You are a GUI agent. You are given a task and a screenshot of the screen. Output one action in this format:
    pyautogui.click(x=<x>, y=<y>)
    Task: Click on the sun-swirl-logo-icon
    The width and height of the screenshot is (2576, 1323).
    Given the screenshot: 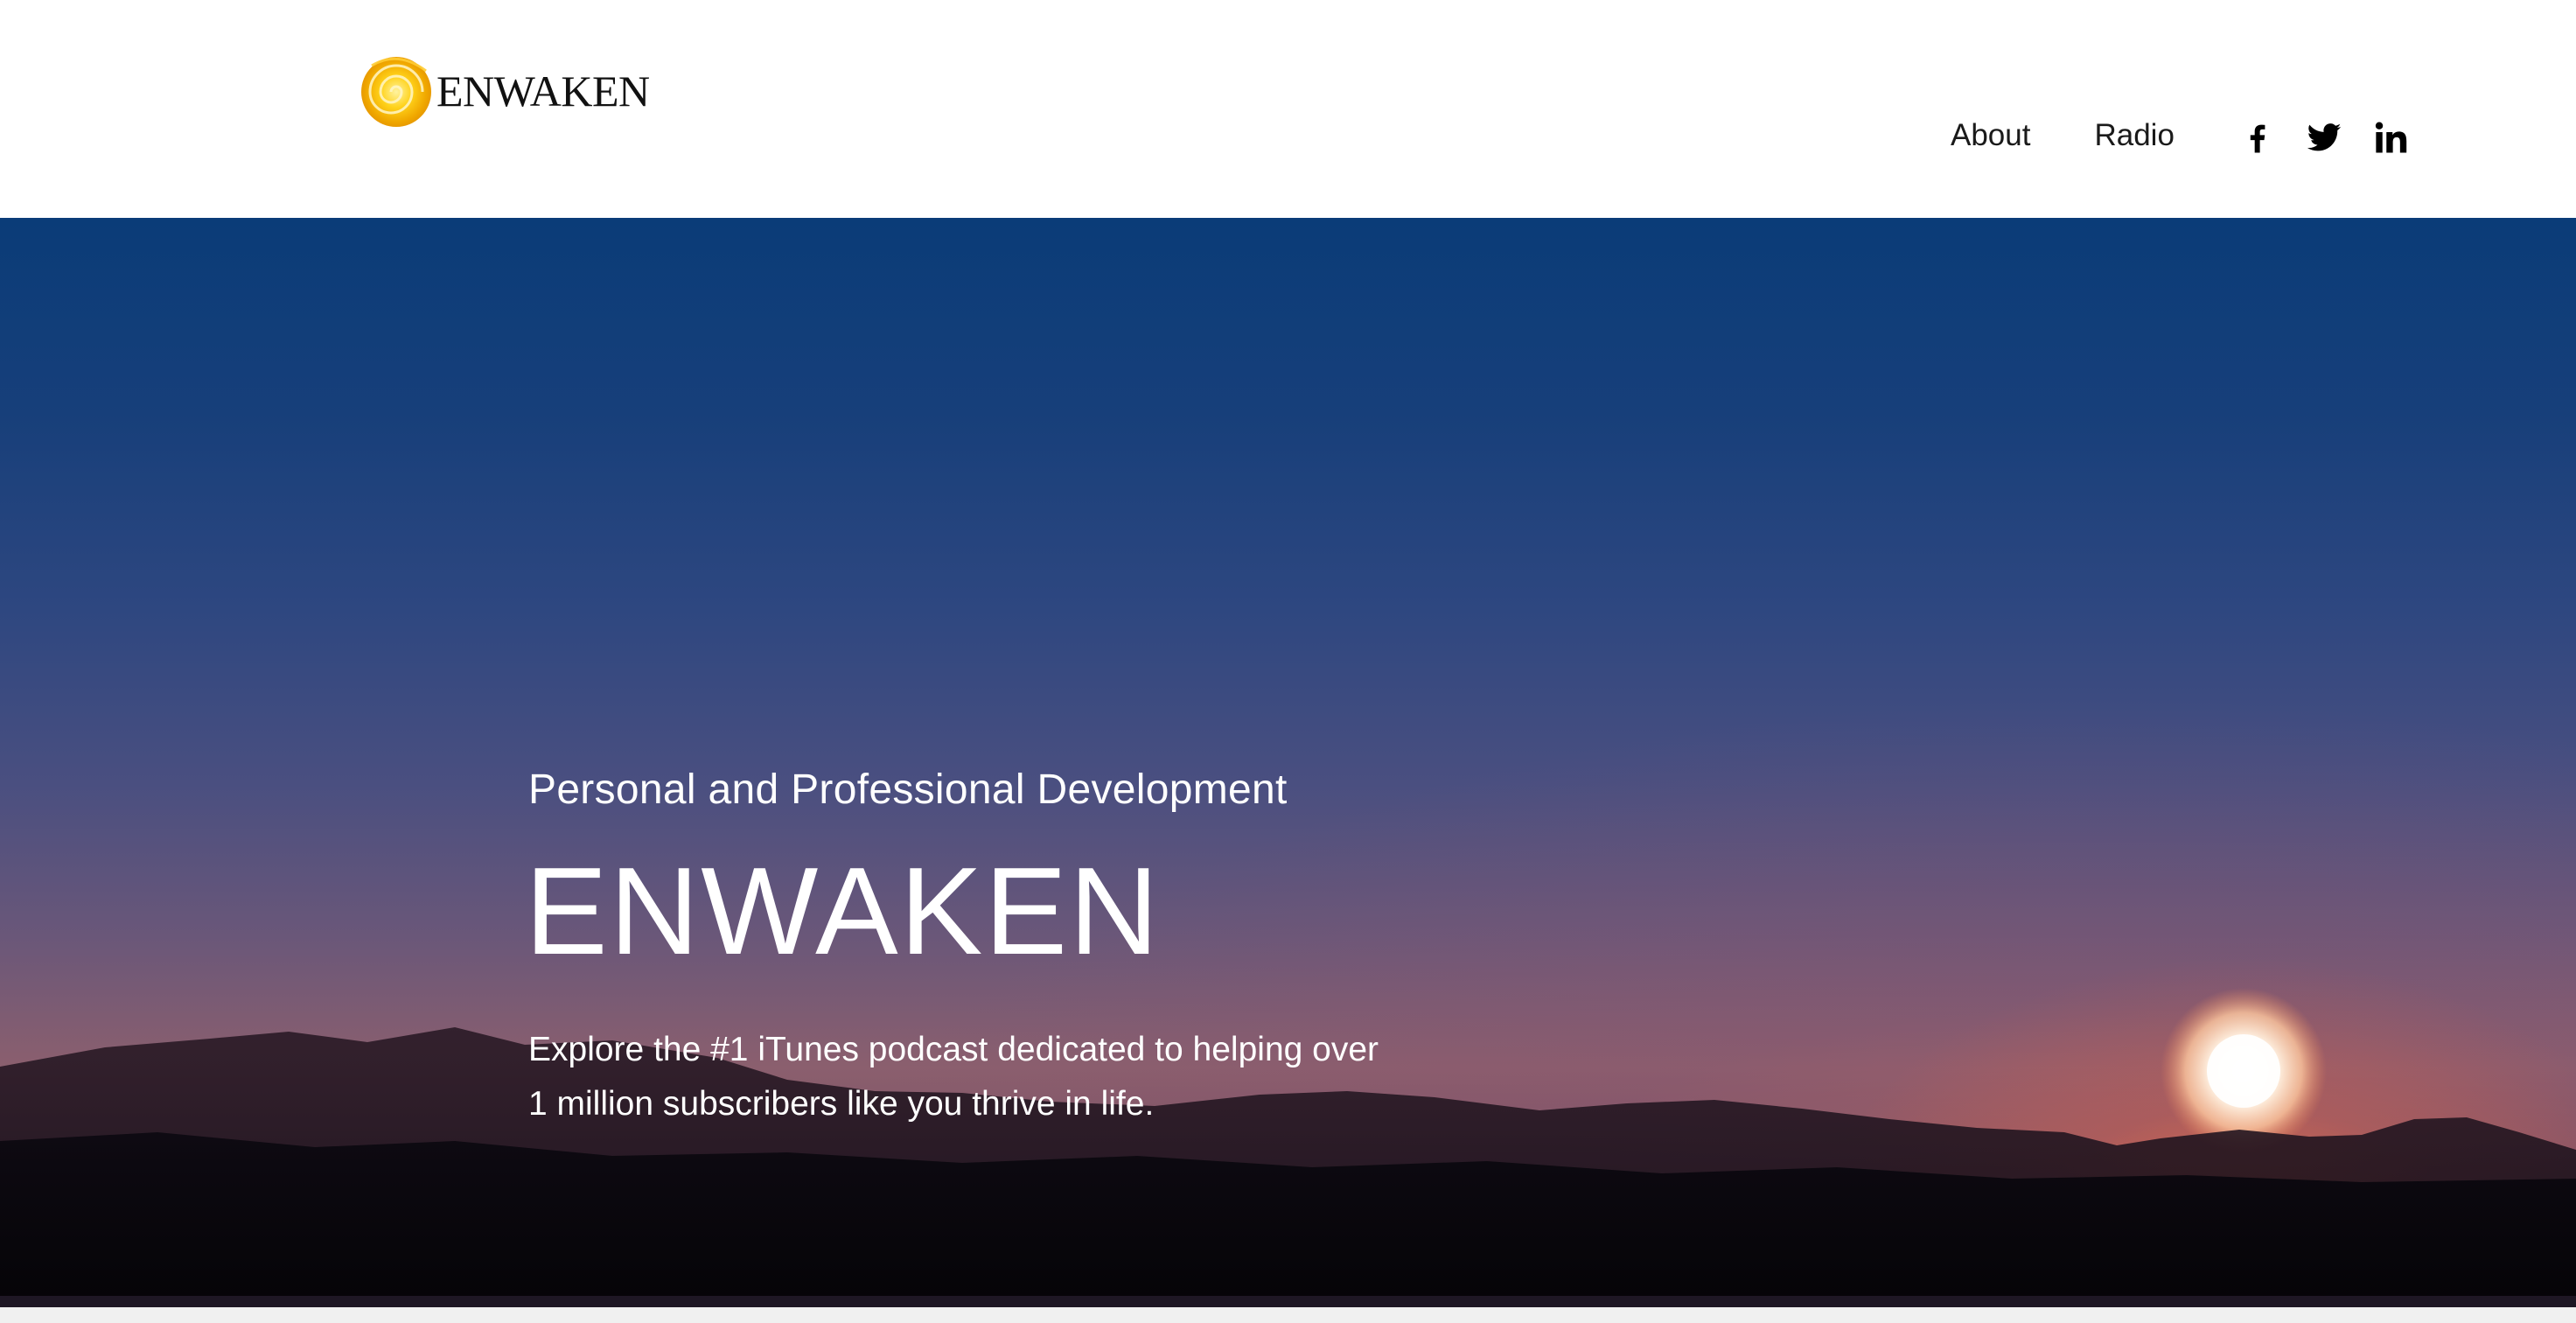 What is the action you would take?
    pyautogui.click(x=396, y=91)
    